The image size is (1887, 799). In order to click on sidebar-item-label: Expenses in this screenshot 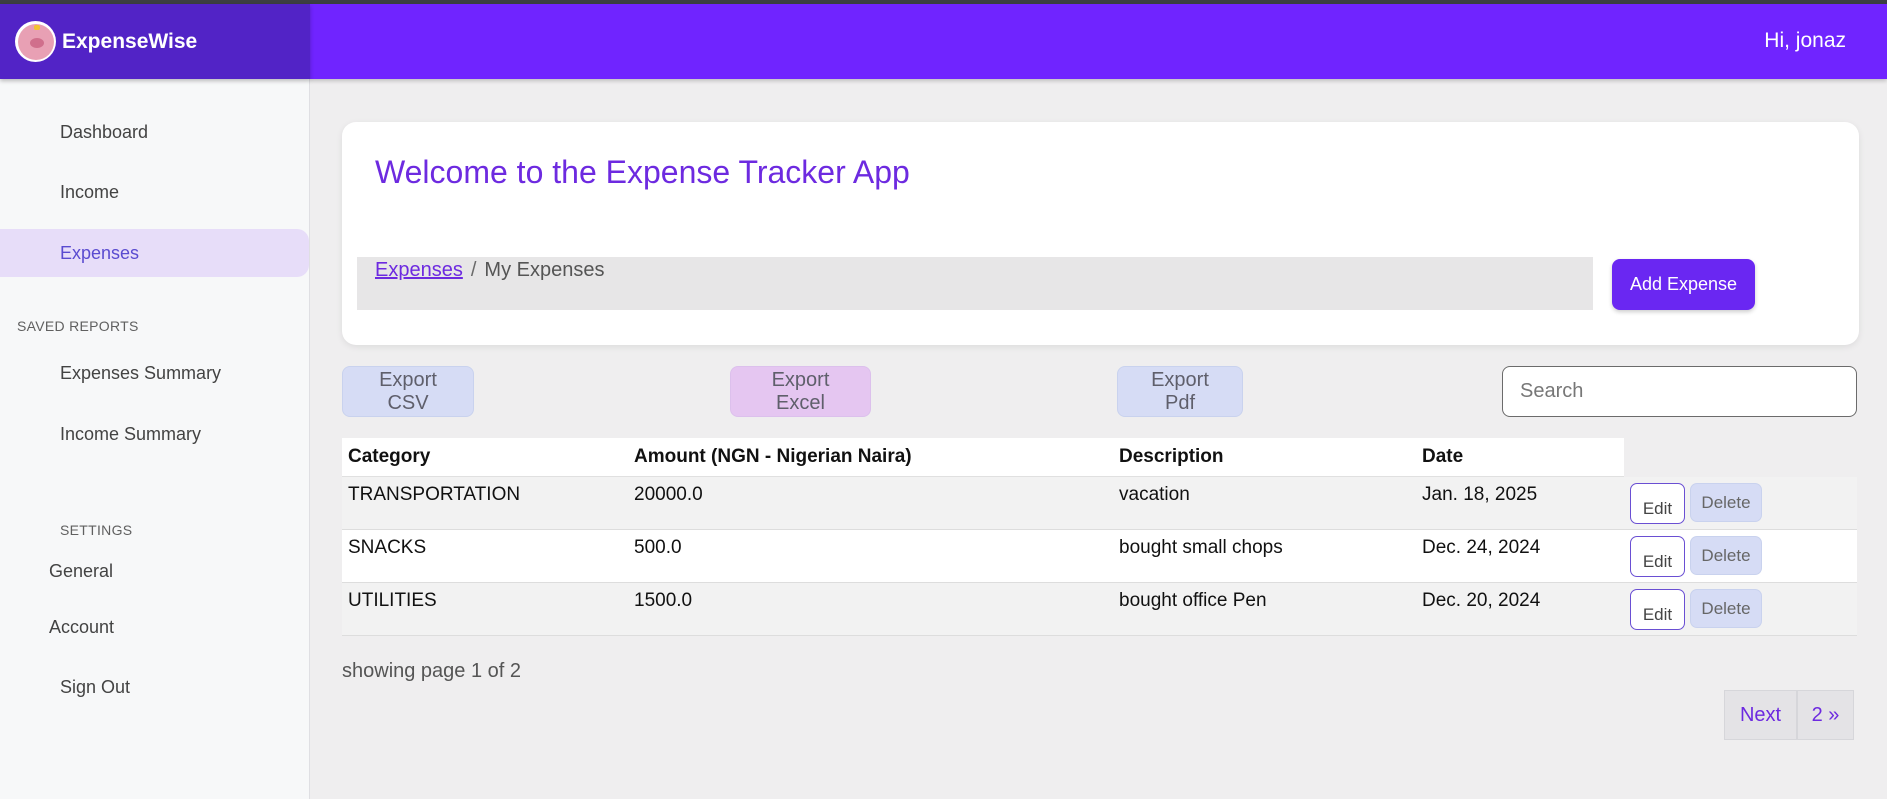, I will do `click(100, 252)`.